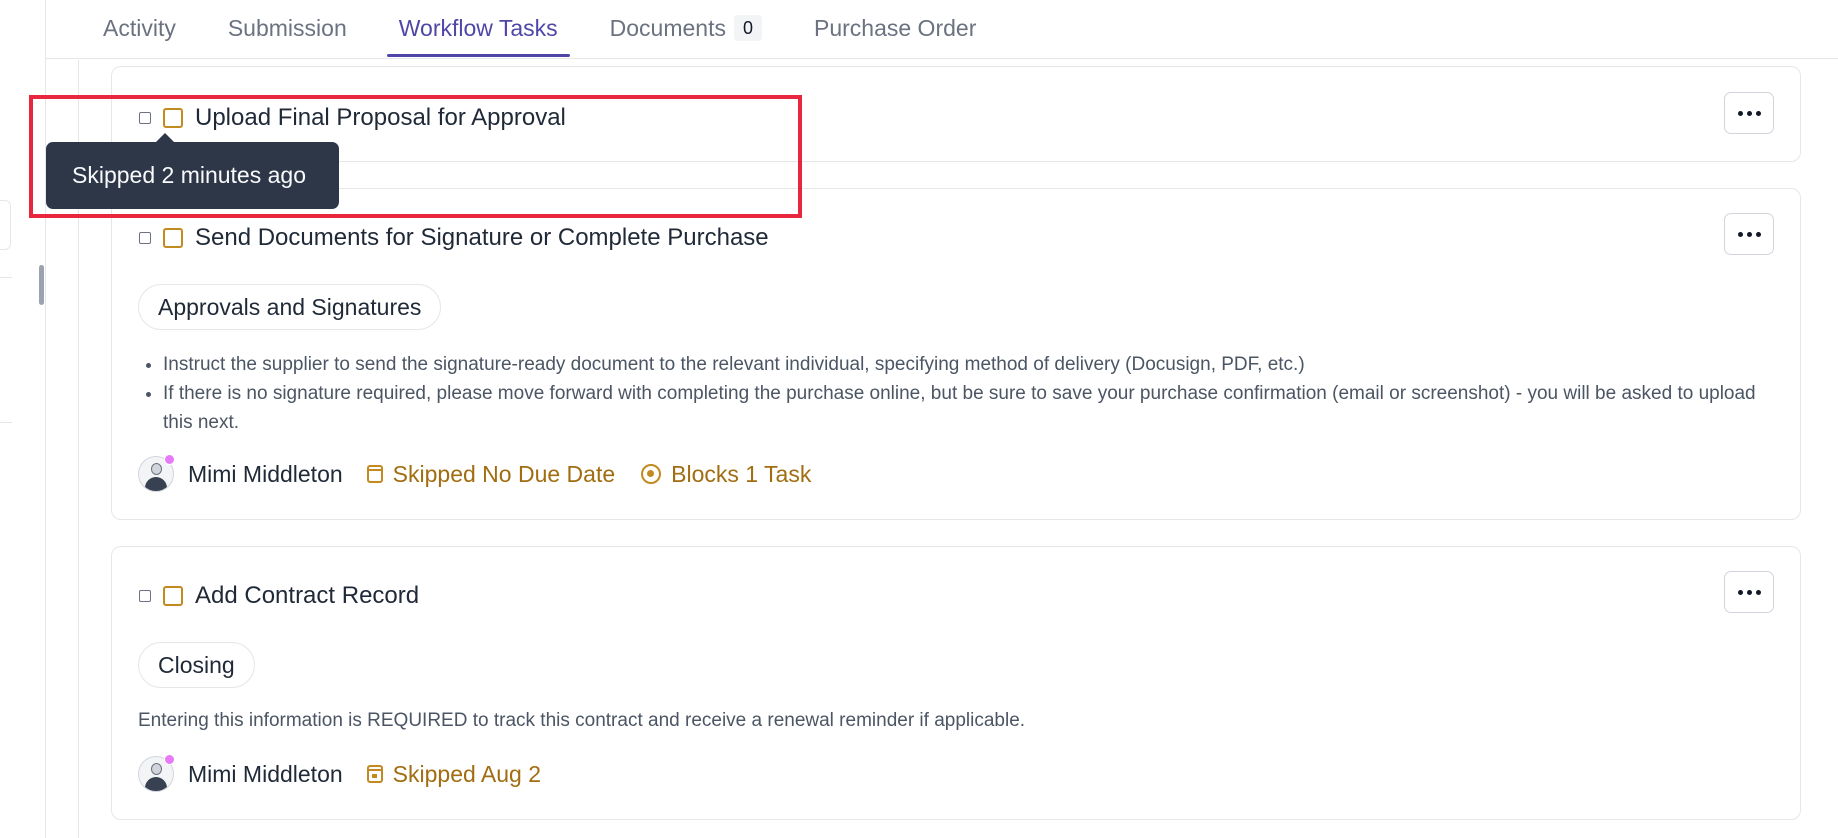  Describe the element at coordinates (352, 773) in the screenshot. I see `task-meta: Mimi Middleton Skipped Aug 2` at that location.